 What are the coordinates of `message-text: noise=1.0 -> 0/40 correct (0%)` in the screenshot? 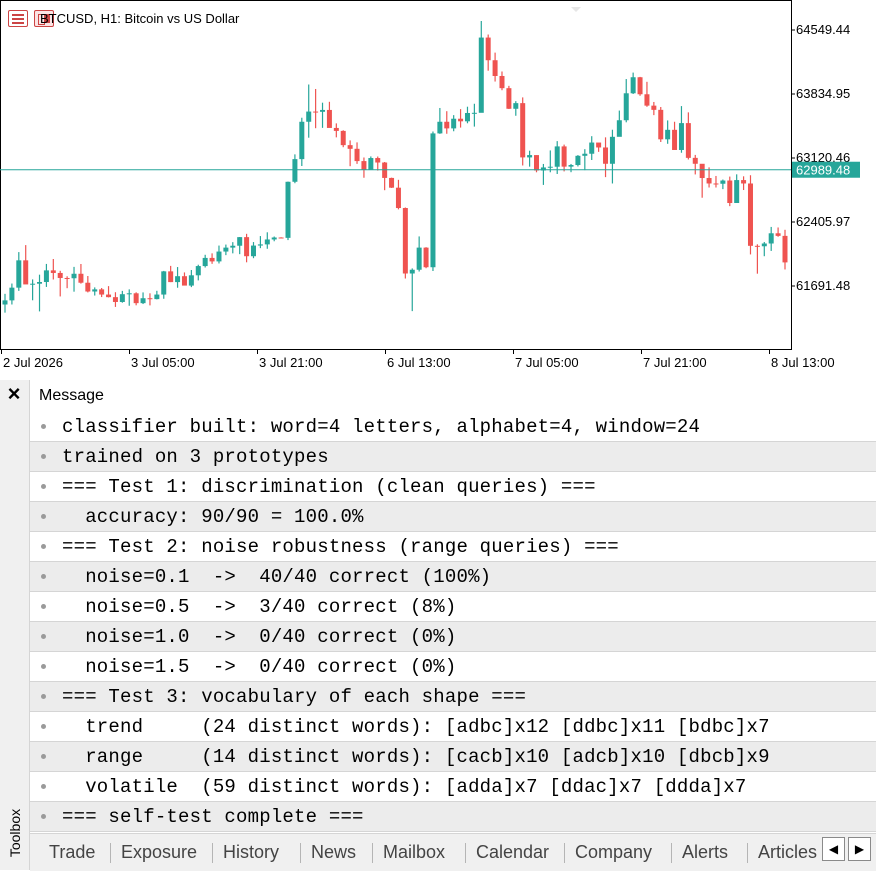 It's located at (259, 636).